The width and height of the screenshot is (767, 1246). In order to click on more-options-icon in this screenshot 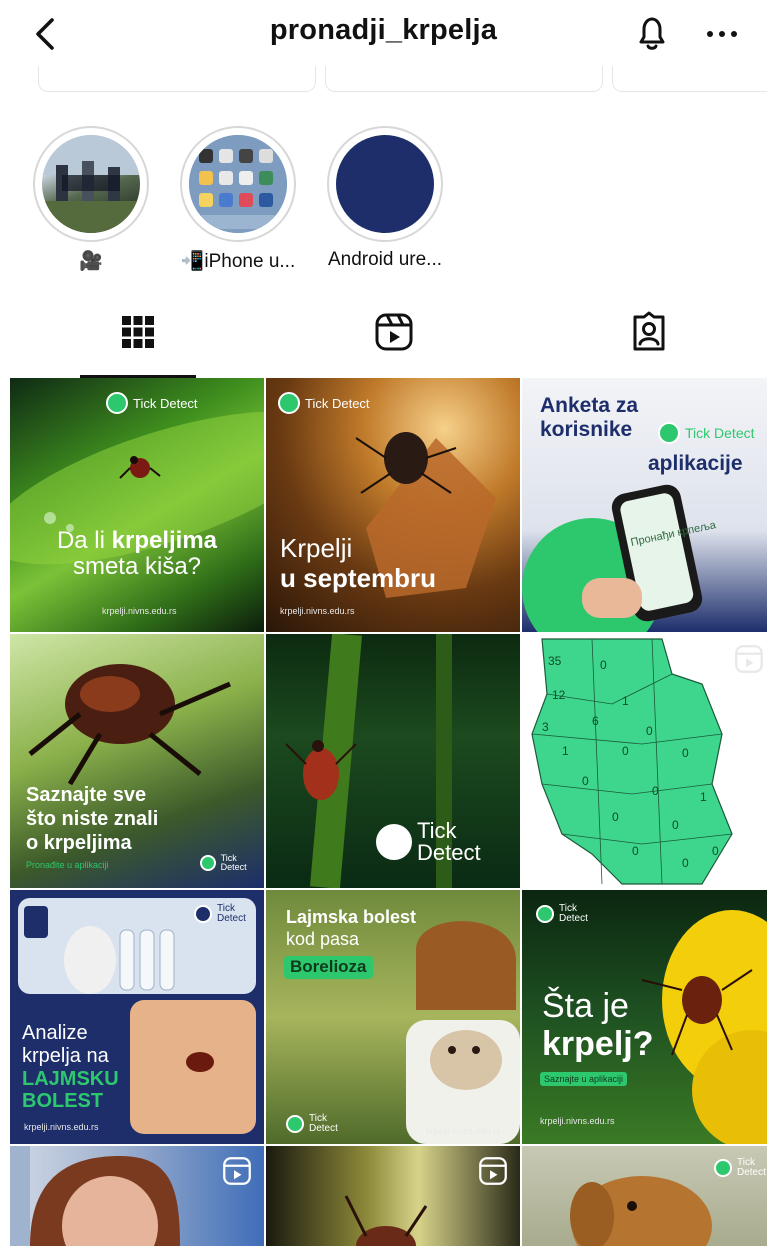, I will do `click(722, 34)`.